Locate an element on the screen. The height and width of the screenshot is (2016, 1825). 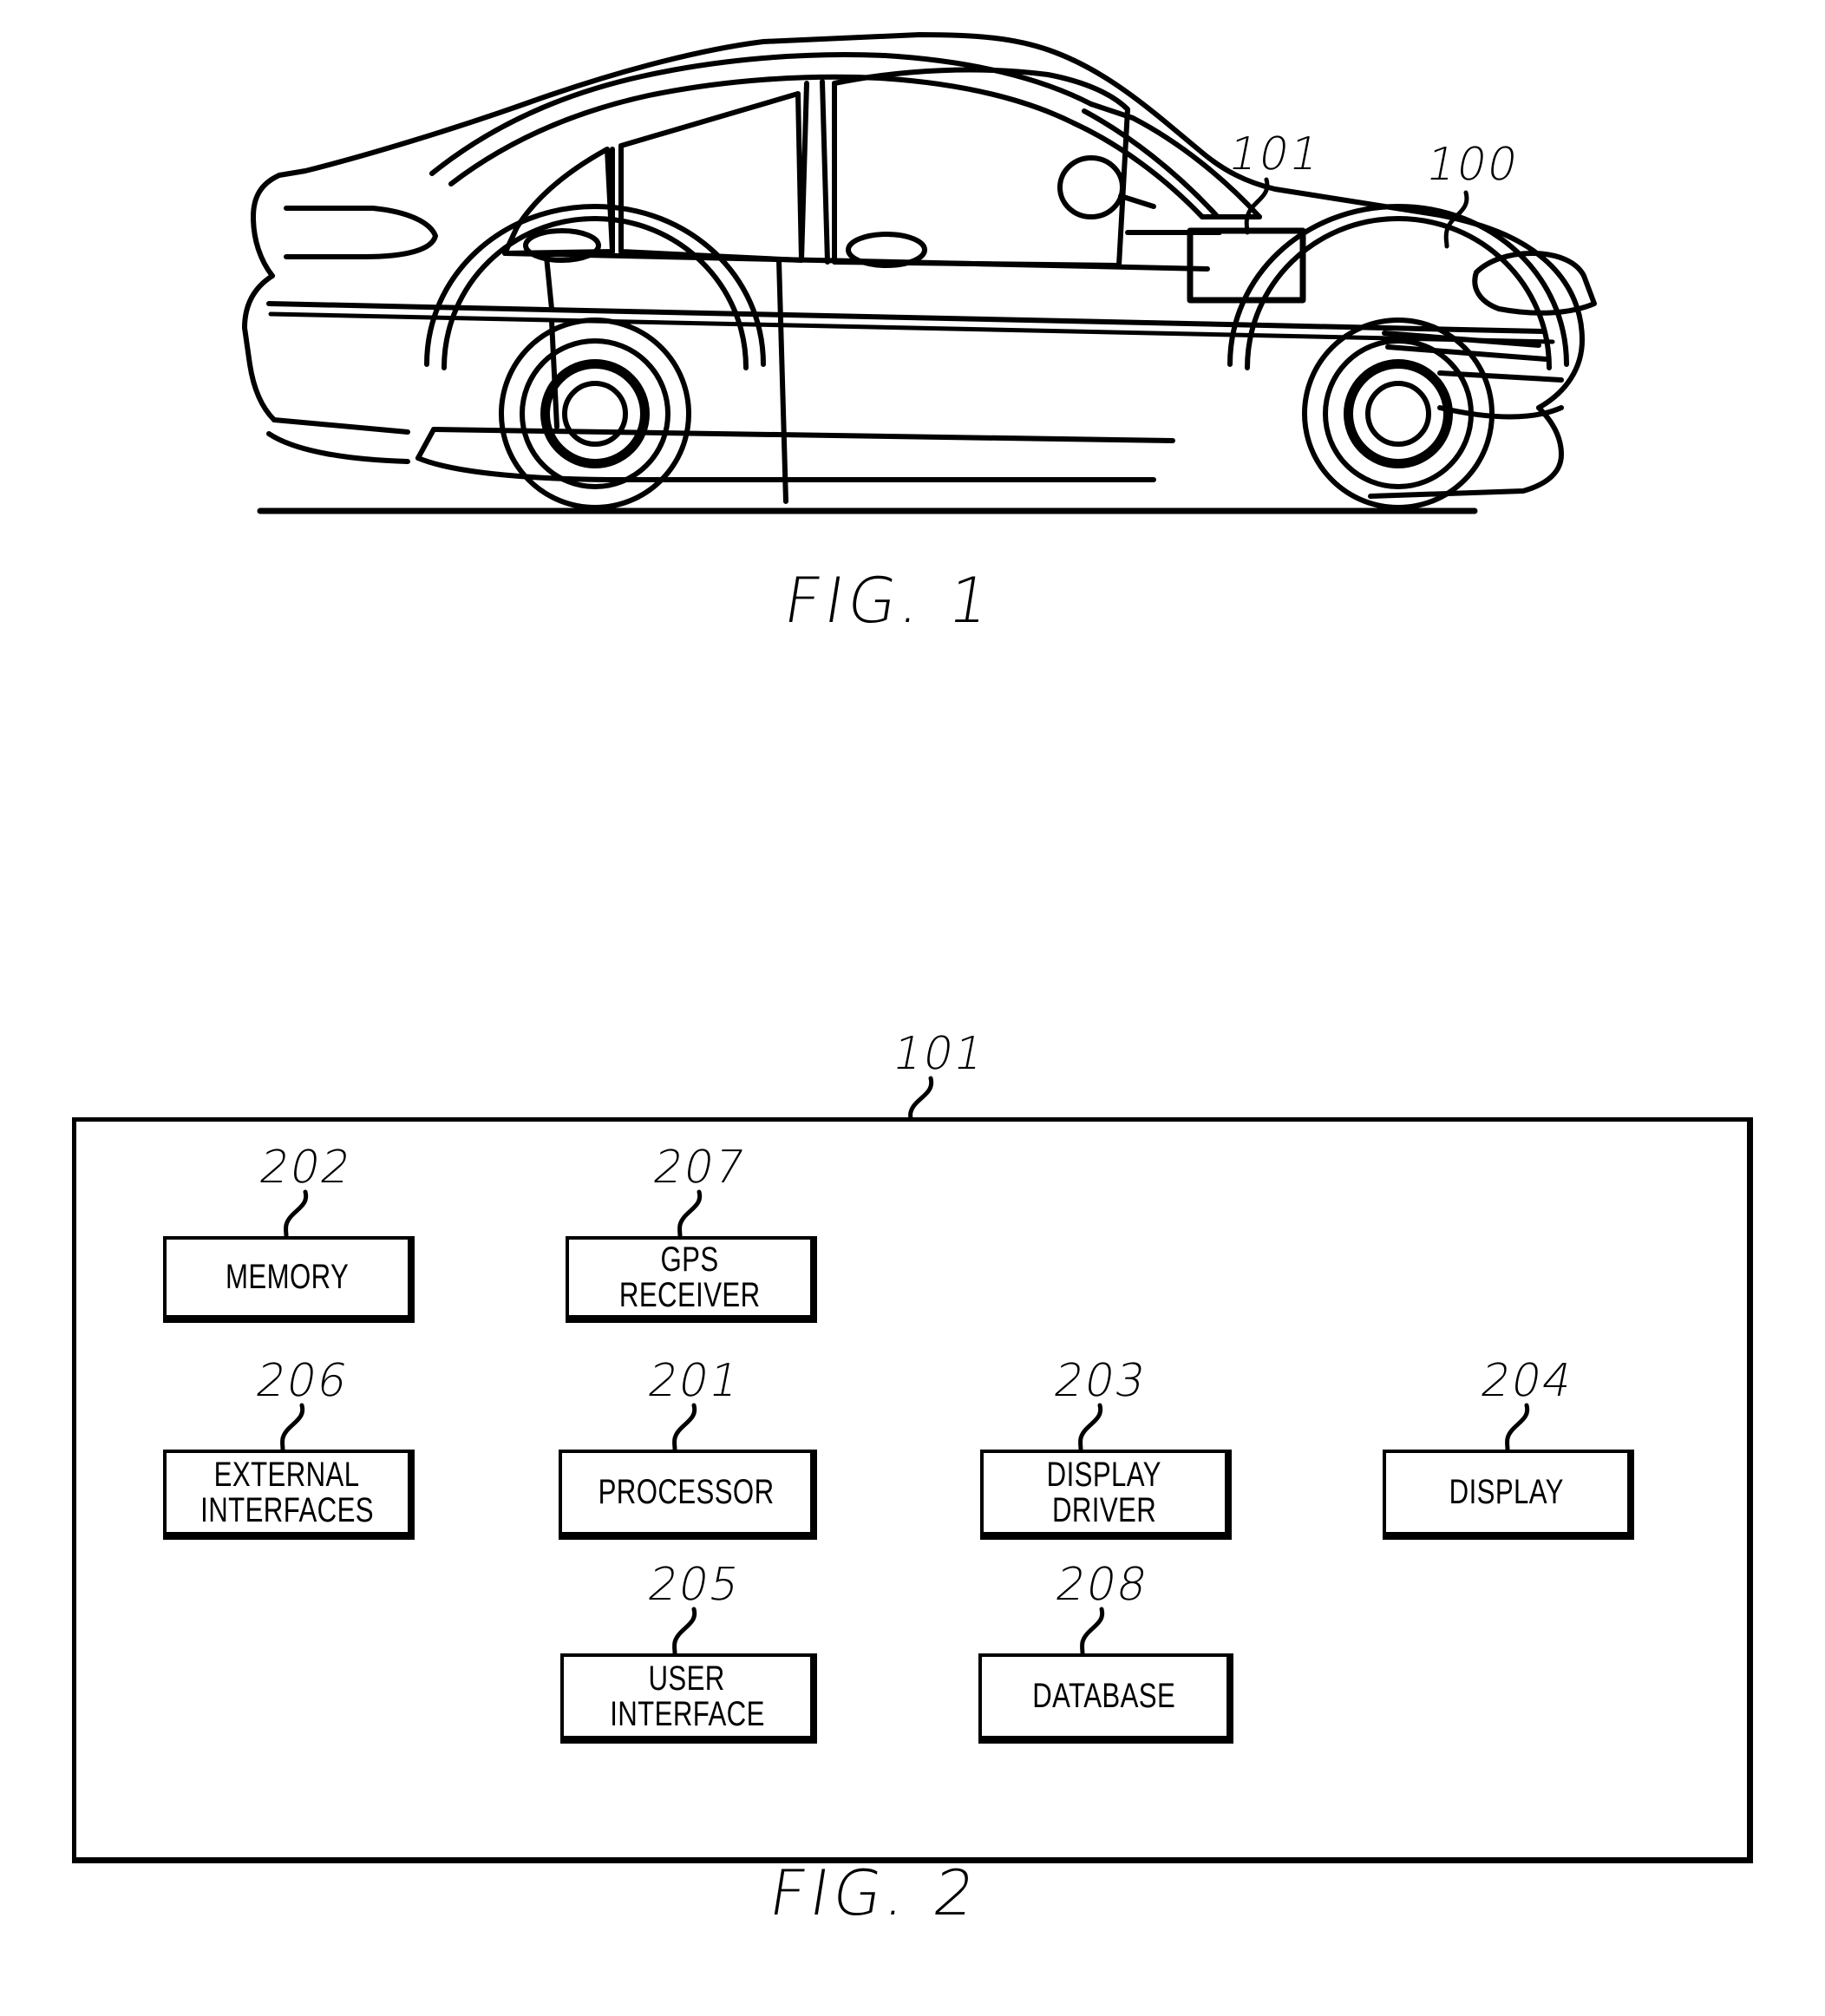
block-user-interface: USER INTERFACE is located at coordinates (688, 1698).